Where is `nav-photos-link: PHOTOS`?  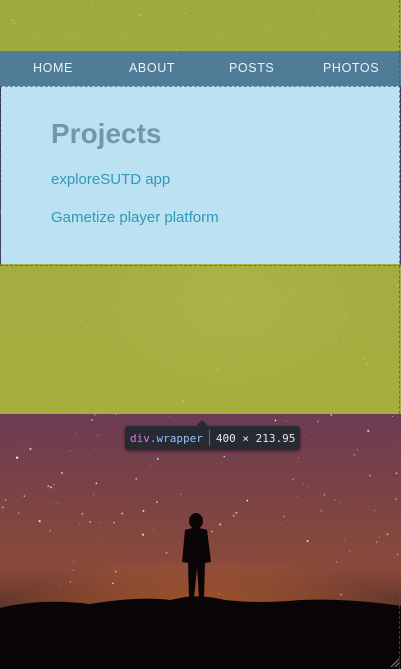
nav-photos-link: PHOTOS is located at coordinates (351, 68).